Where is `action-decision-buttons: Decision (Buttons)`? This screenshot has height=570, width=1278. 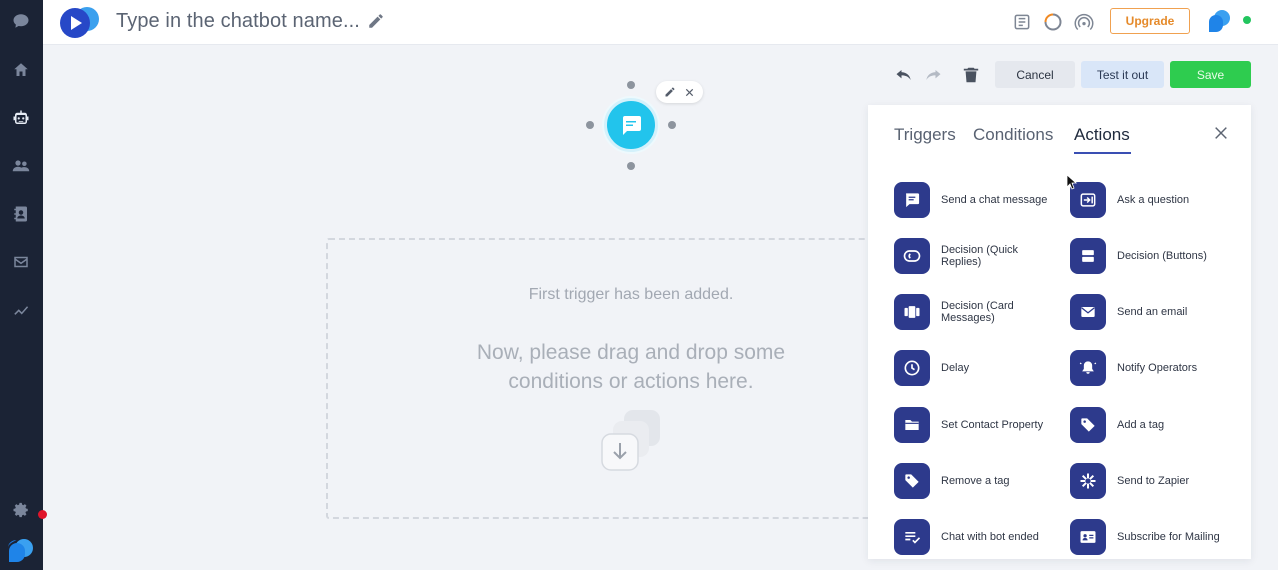
action-decision-buttons: Decision (Buttons) is located at coordinates (1155, 258).